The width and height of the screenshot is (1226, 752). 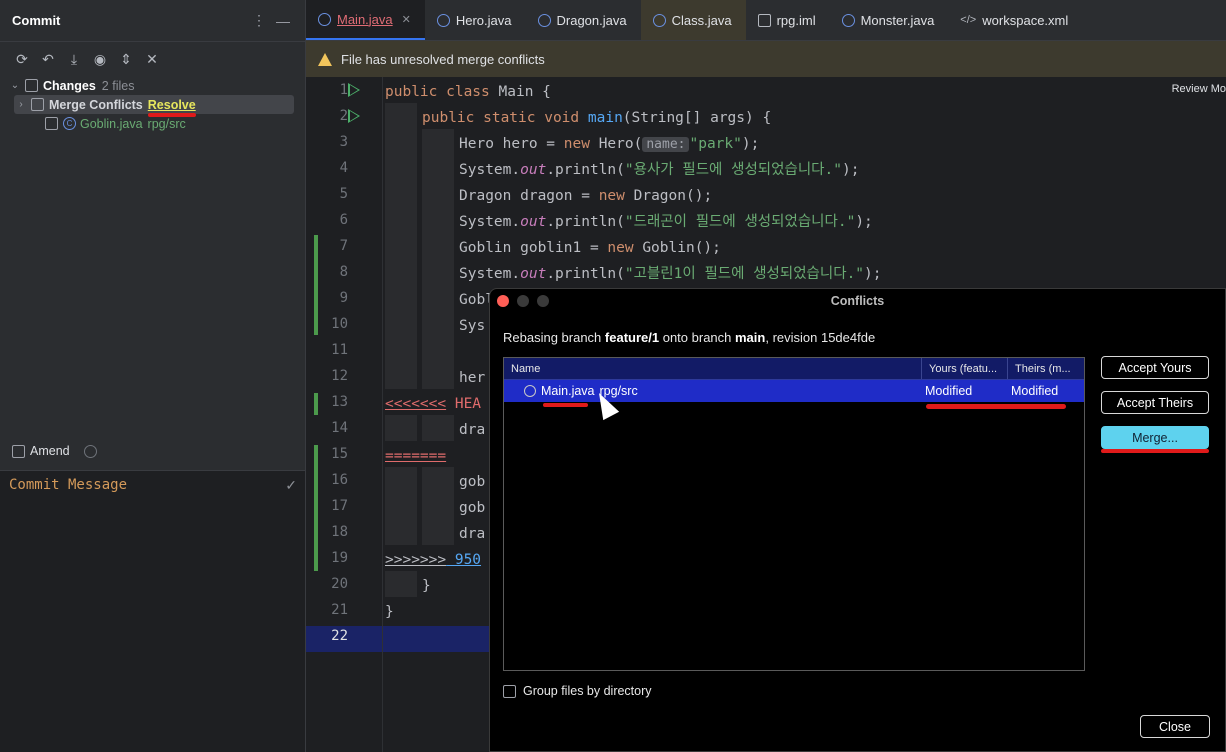 What do you see at coordinates (583, 20) in the screenshot?
I see `tab-dragon-java: Dragon.java` at bounding box center [583, 20].